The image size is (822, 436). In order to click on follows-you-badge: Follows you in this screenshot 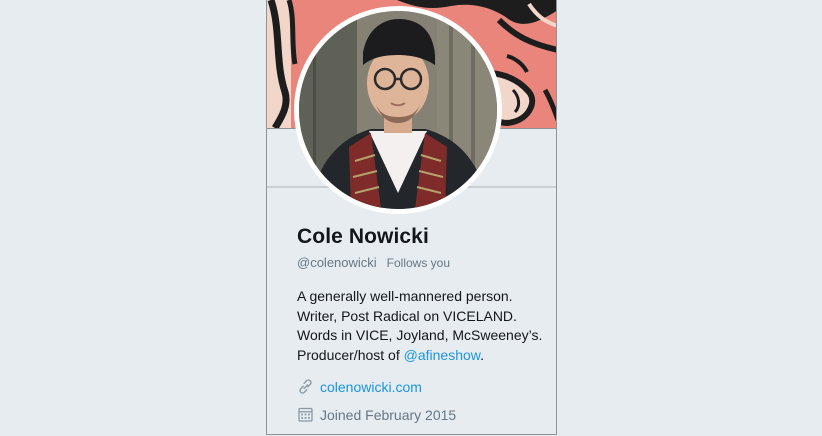, I will do `click(418, 263)`.